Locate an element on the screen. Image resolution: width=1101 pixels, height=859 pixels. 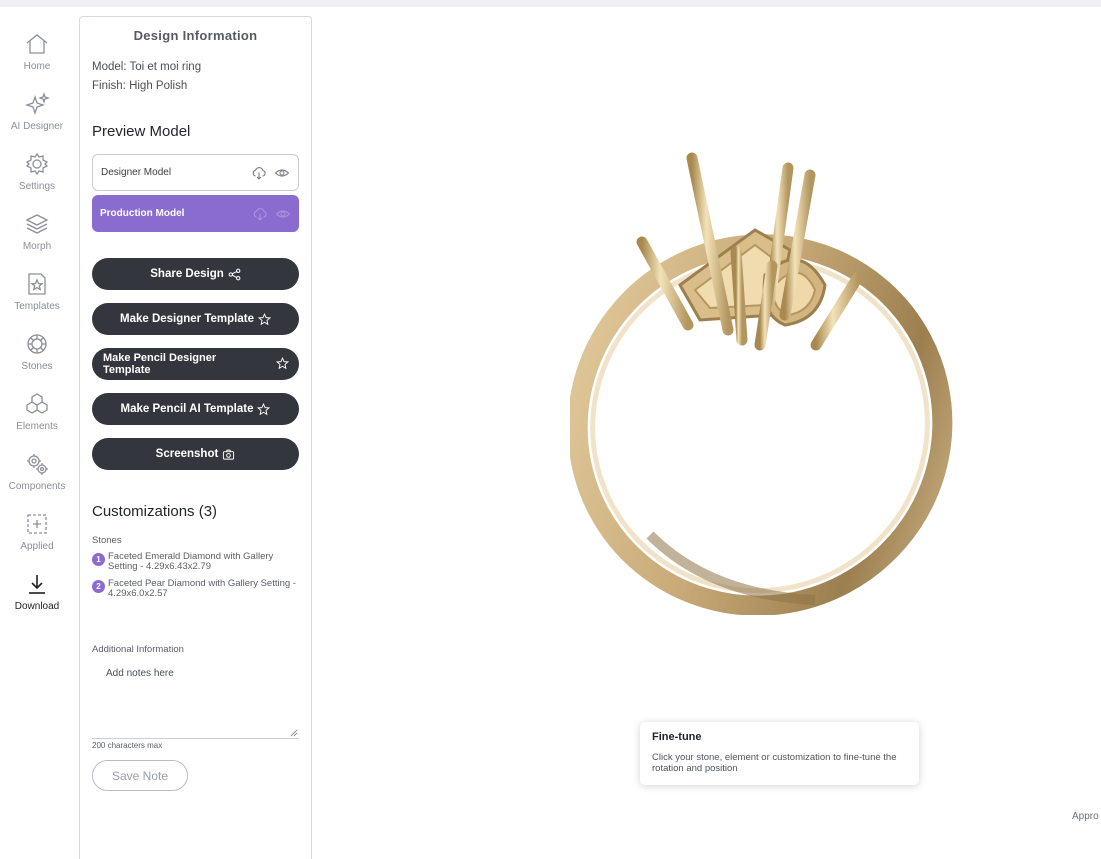
nav-templates-label: Templates is located at coordinates (37, 306).